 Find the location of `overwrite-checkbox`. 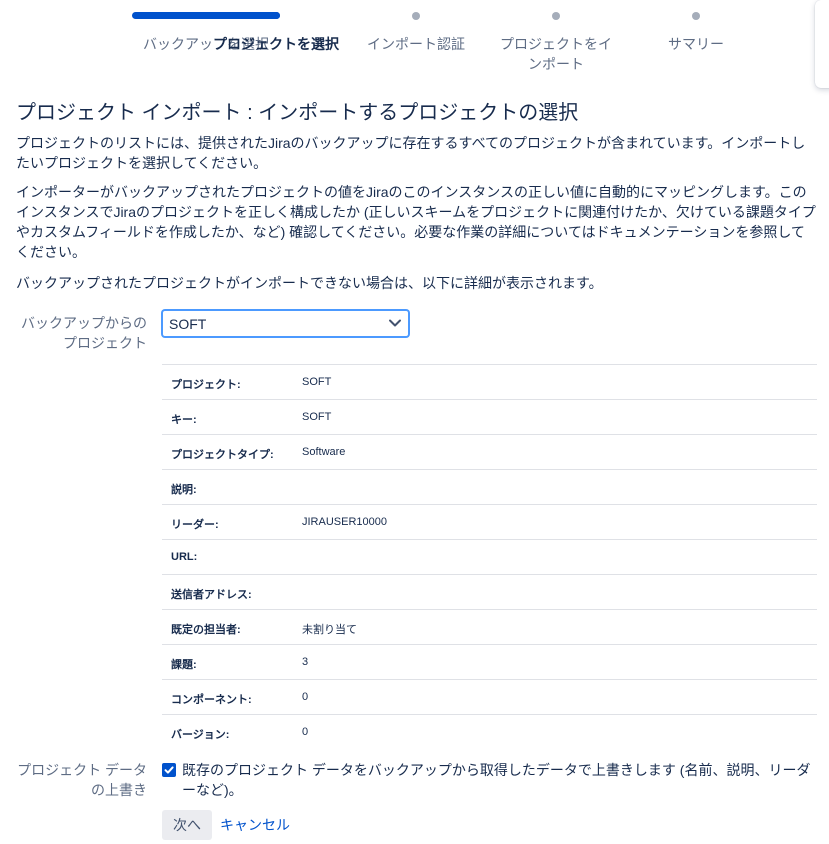

overwrite-checkbox is located at coordinates (169, 770).